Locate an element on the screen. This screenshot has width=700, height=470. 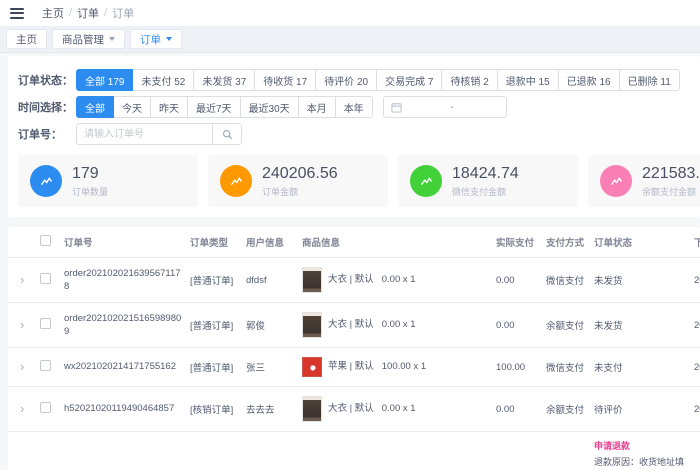
status-filter-option: 全部 179 is located at coordinates (105, 80).